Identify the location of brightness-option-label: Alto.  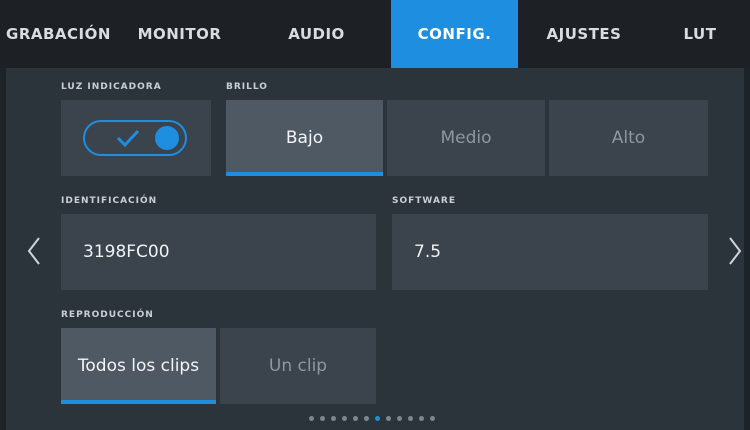
(628, 138).